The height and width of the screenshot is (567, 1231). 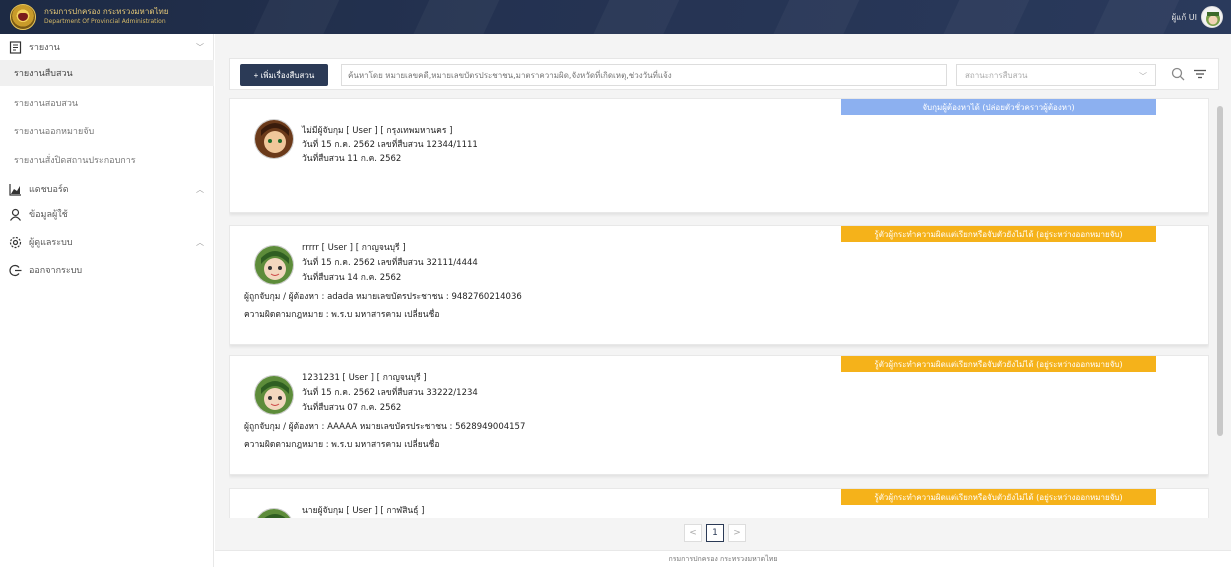 I want to click on sidebar-item-label: รายงานออกหมายจับ, so click(x=54, y=132).